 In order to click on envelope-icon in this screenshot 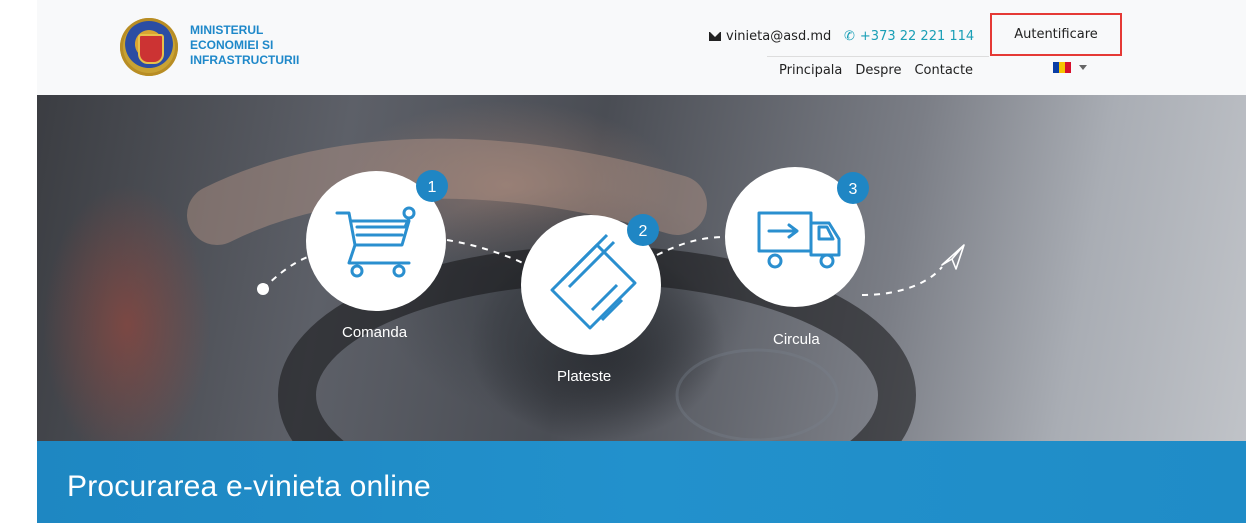, I will do `click(715, 36)`.